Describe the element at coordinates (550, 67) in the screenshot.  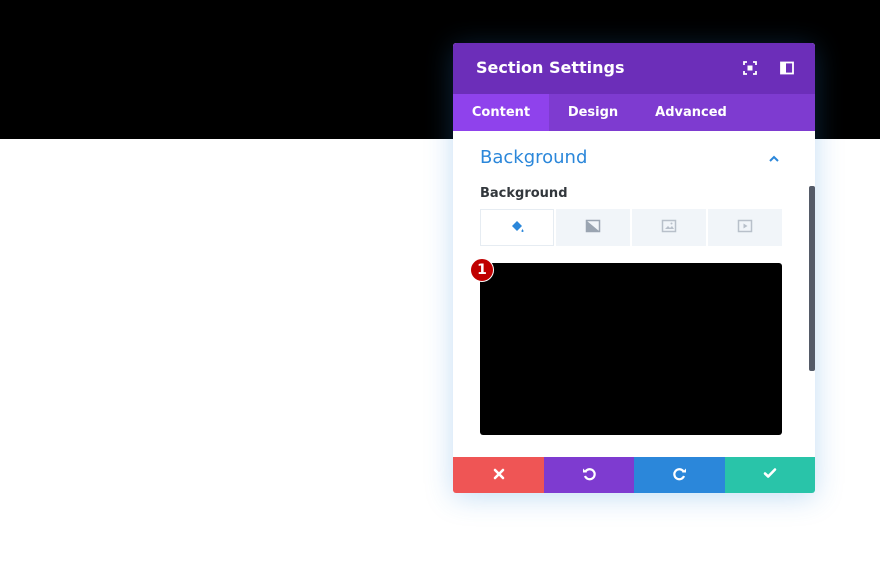
I see `modal-title: Section Settings` at that location.